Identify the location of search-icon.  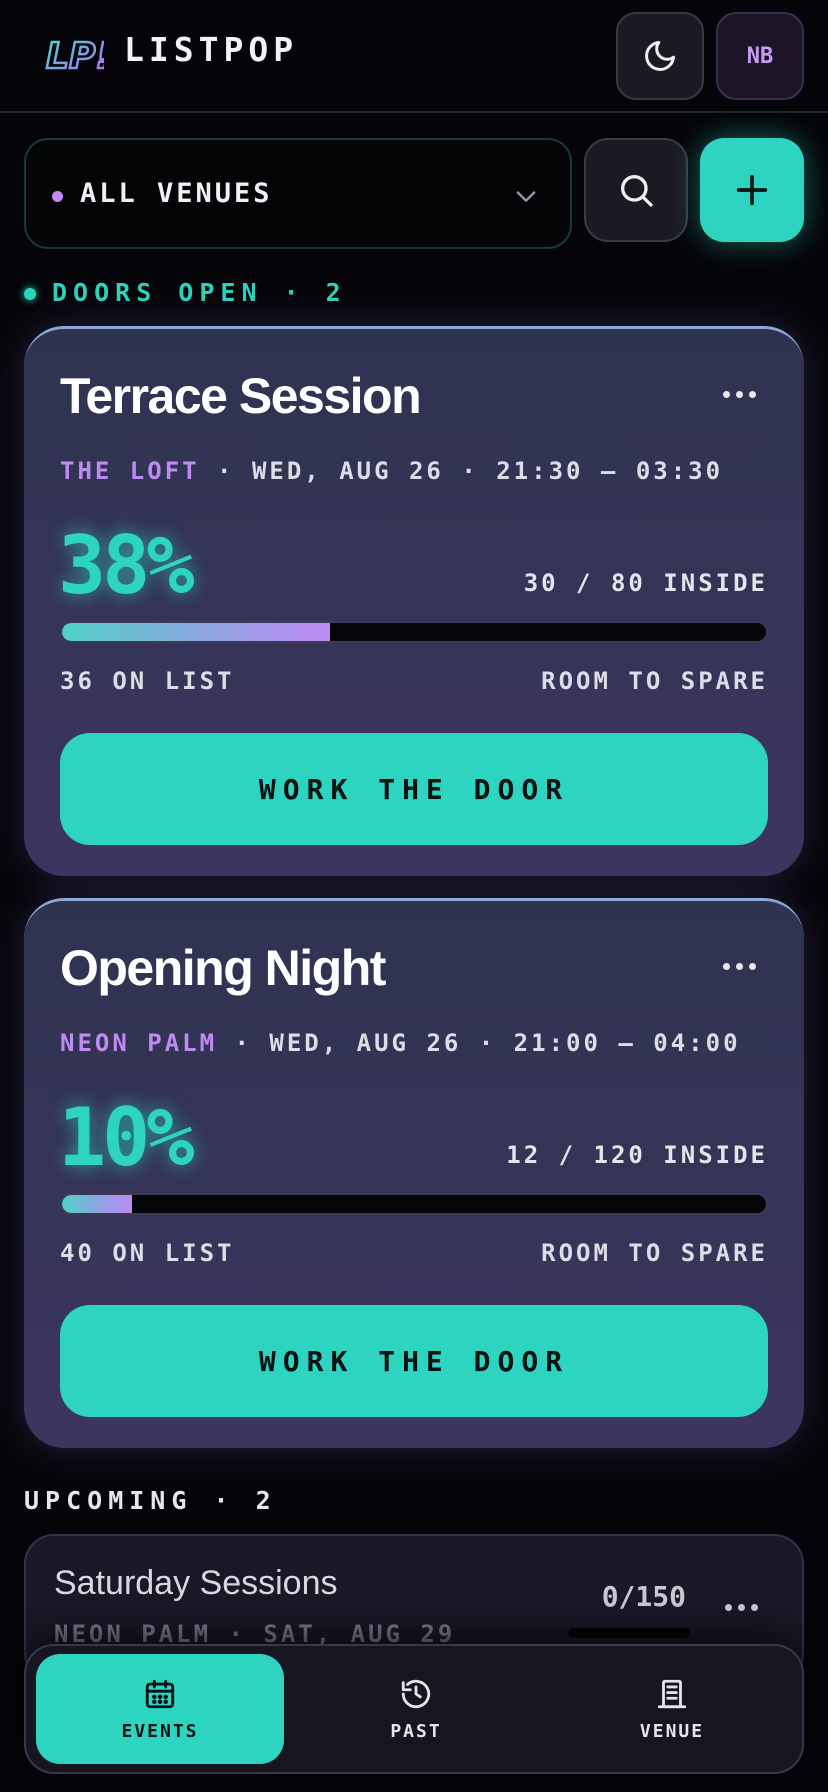
(637, 191).